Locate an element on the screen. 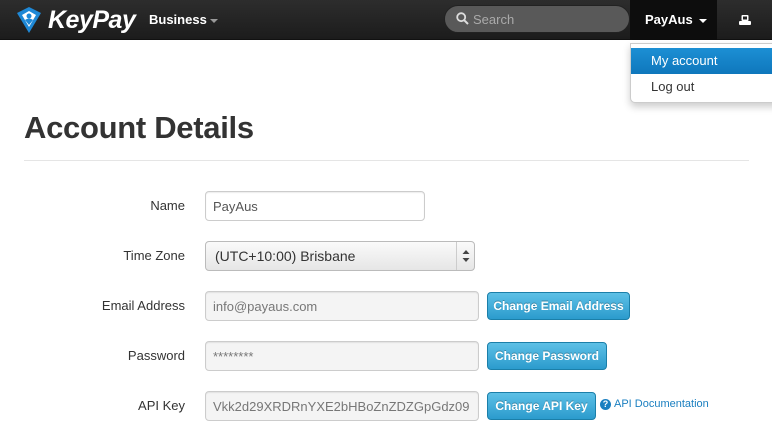 This screenshot has width=772, height=432. change-email-button: Change Email Address is located at coordinates (558, 306).